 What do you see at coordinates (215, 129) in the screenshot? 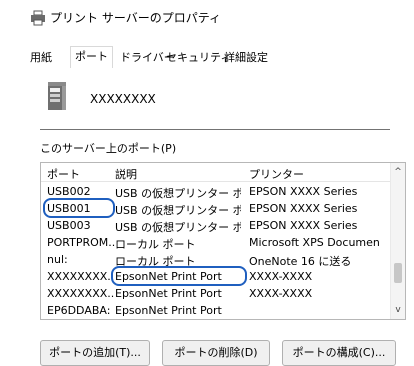
I see `divider` at bounding box center [215, 129].